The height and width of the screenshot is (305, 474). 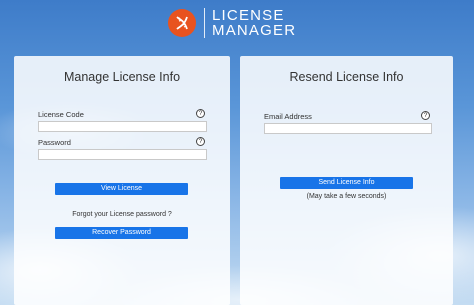 I want to click on brand-line-2: MANAGER, so click(x=254, y=30).